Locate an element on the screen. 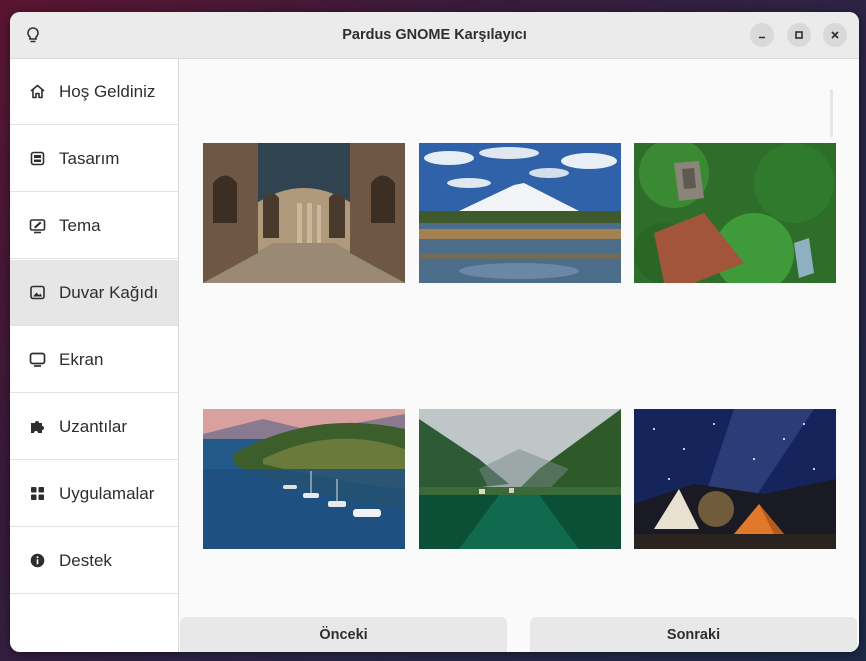 This screenshot has width=866, height=661. sidebar-item-apps: Uygulamalar is located at coordinates (94, 494).